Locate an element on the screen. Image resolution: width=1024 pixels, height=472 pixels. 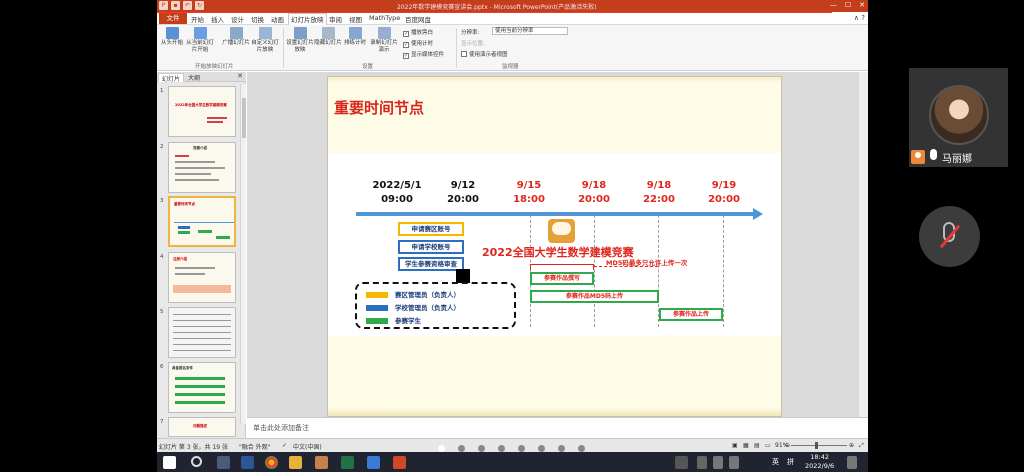
tab-design: 设计 is located at coordinates (237, 19).